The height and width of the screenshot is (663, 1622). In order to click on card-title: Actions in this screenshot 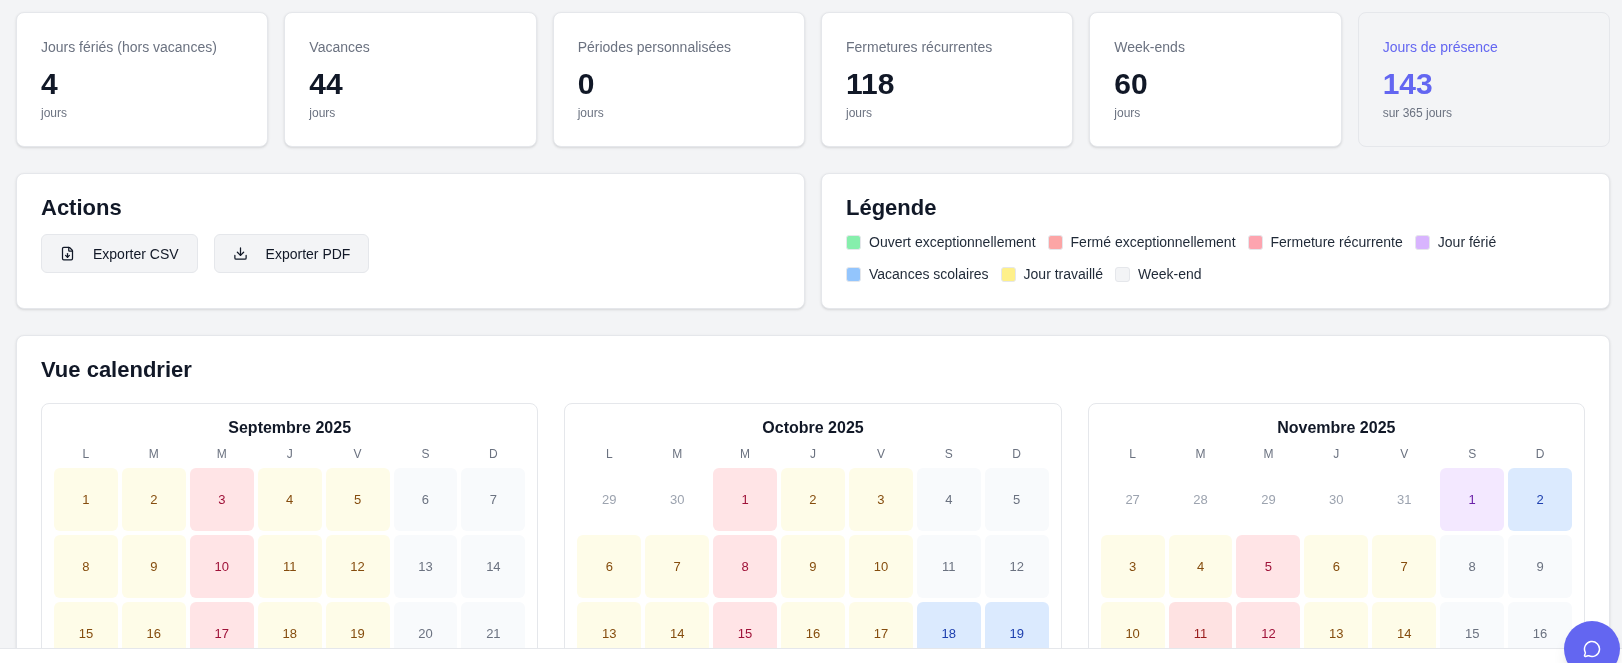, I will do `click(81, 208)`.